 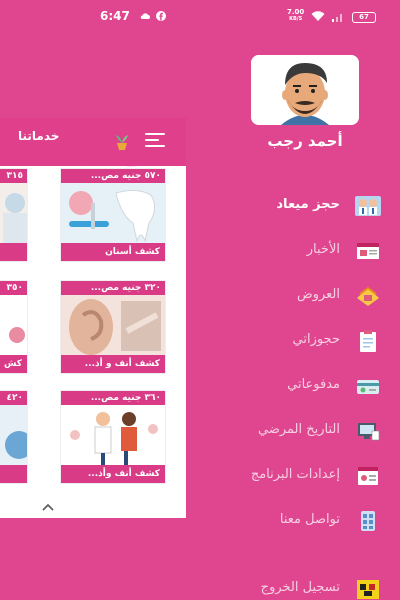 I want to click on menu-item-label: إعدادات البرنامج, so click(x=295, y=474).